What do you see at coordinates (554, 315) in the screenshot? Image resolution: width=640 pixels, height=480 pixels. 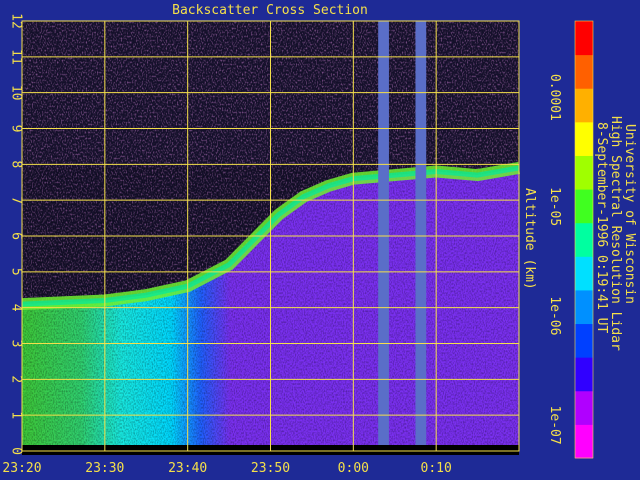 I see `colorbar-tick-label-2: 1e-06` at bounding box center [554, 315].